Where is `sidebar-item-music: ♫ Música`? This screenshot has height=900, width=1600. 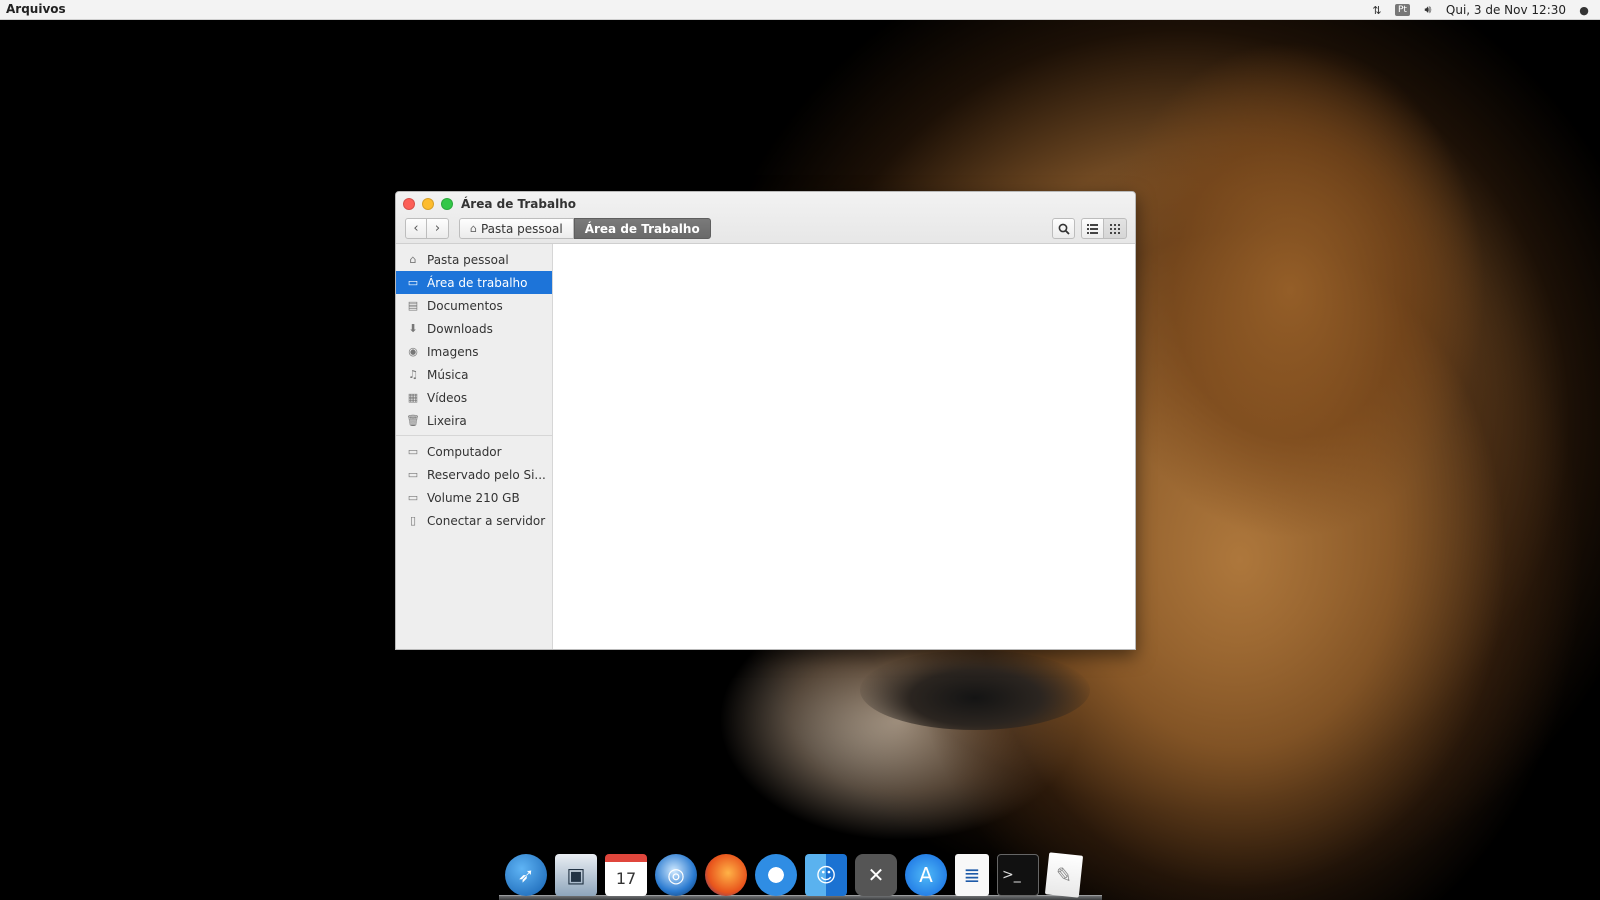 sidebar-item-music: ♫ Música is located at coordinates (474, 374).